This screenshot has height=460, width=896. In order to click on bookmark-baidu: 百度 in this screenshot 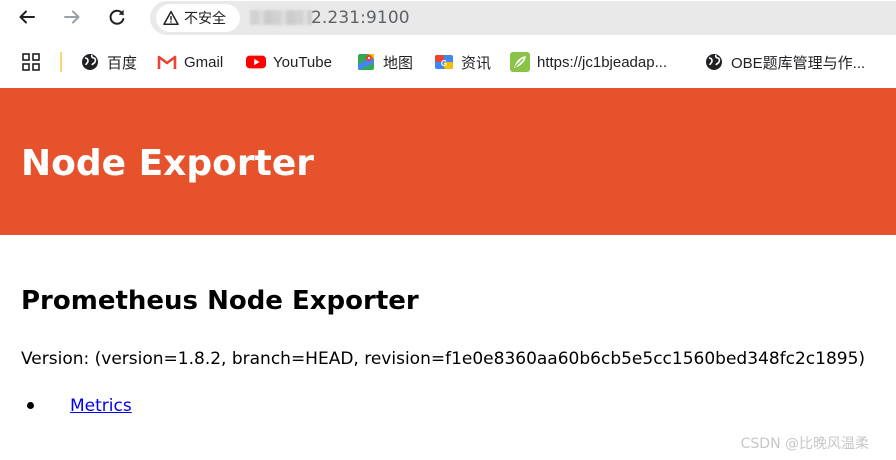, I will do `click(108, 62)`.